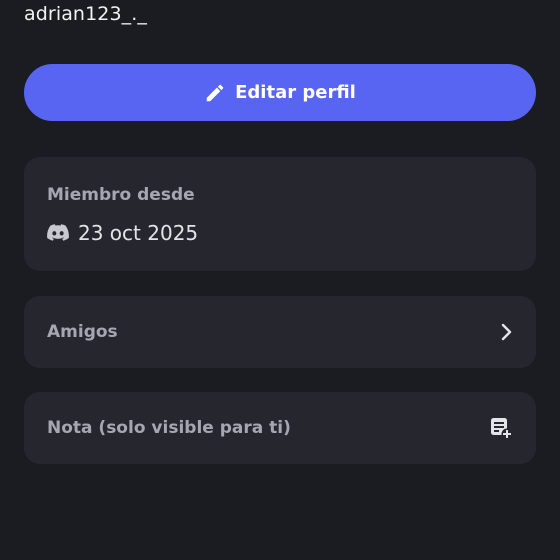  Describe the element at coordinates (280, 332) in the screenshot. I see `friends-row: Amigos` at that location.